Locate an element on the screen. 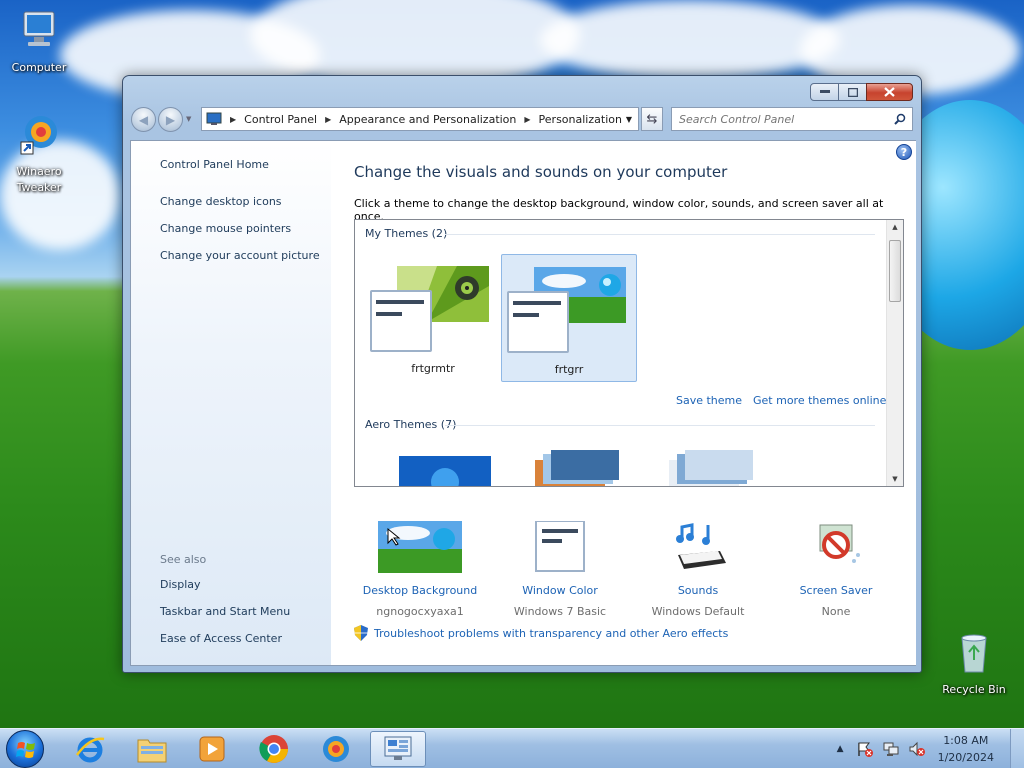  internet-explorer-icon is located at coordinates (90, 750).